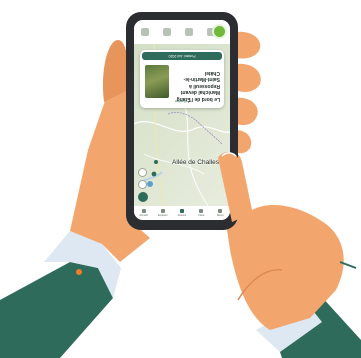  I want to click on menu-icon, so click(145, 32).